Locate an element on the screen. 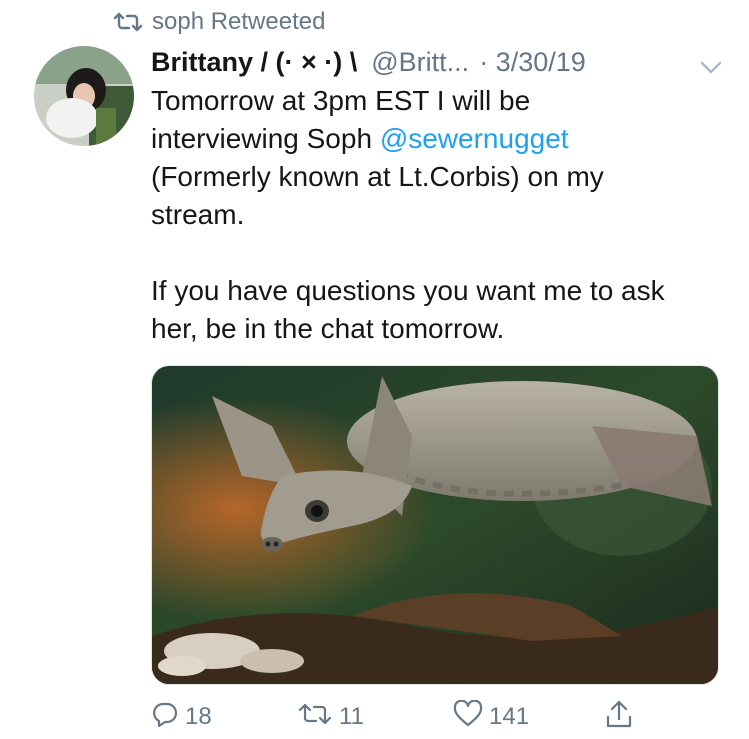 The width and height of the screenshot is (749, 739). reply-count: 18 is located at coordinates (198, 716).